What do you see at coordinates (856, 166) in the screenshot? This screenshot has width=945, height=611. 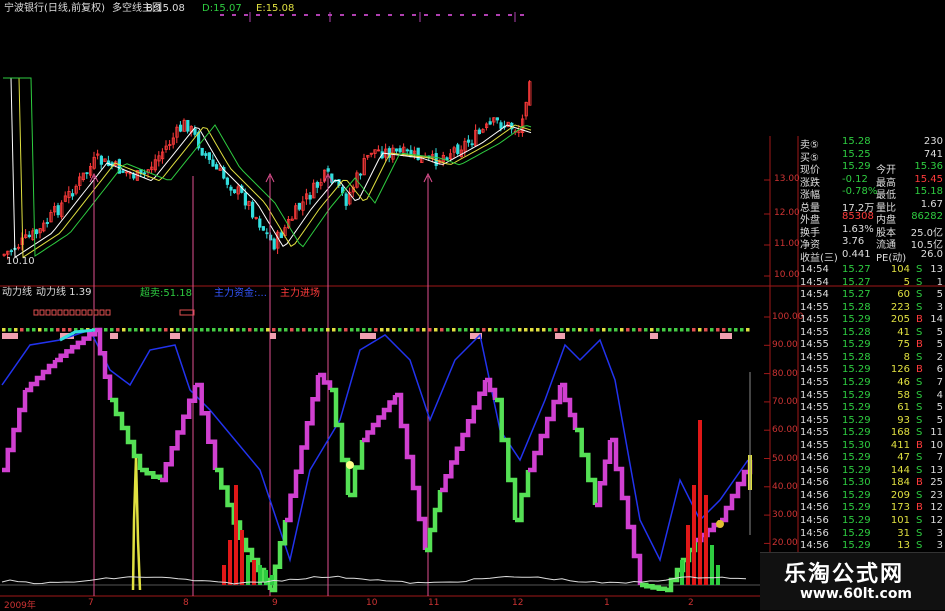 I see `quote-value: 15.29` at bounding box center [856, 166].